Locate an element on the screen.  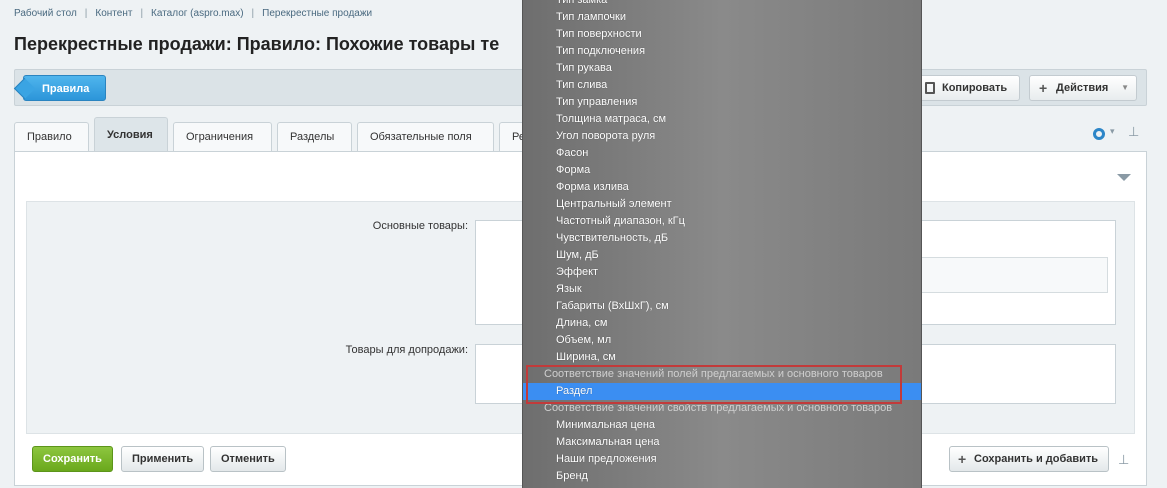
breadcrumb-item: Каталог (aspro.max) is located at coordinates (197, 13).